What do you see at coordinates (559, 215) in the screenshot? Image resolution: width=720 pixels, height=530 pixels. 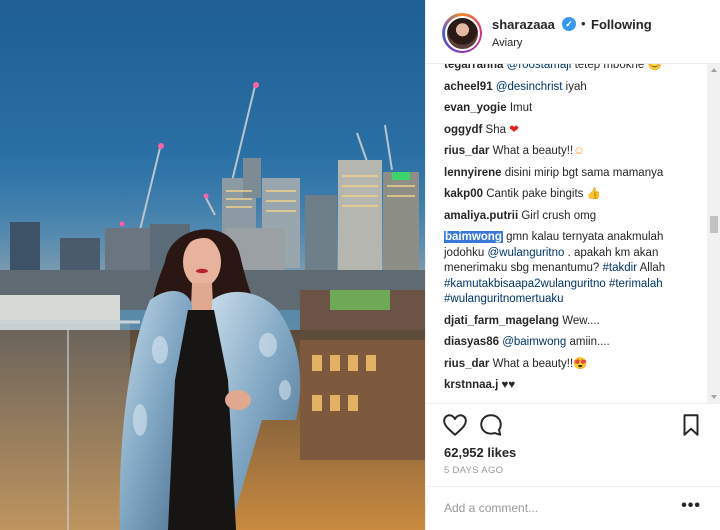 I see `comment-text: Girl crush omg` at bounding box center [559, 215].